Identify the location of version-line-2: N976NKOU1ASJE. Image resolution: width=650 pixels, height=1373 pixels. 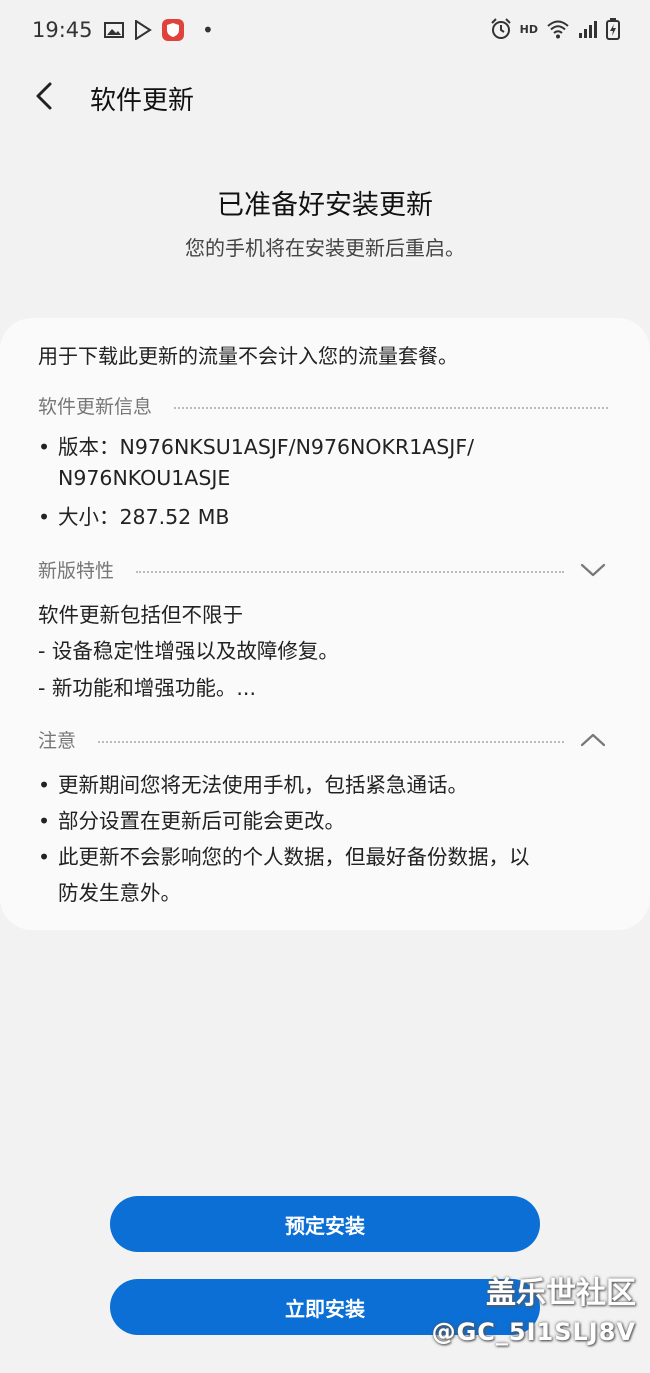
(144, 478).